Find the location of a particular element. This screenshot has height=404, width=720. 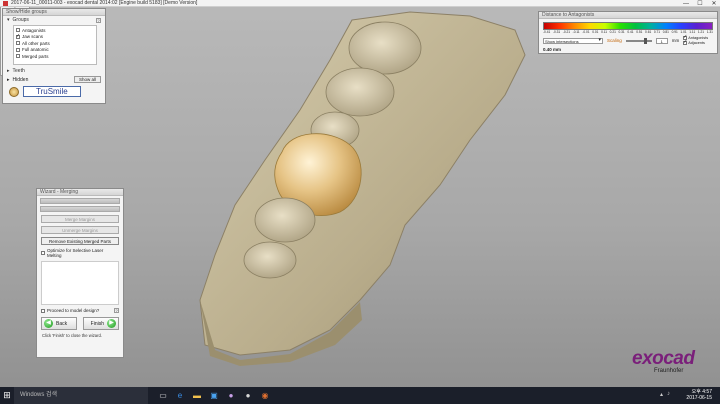

tooth-canine is located at coordinates (270, 260).